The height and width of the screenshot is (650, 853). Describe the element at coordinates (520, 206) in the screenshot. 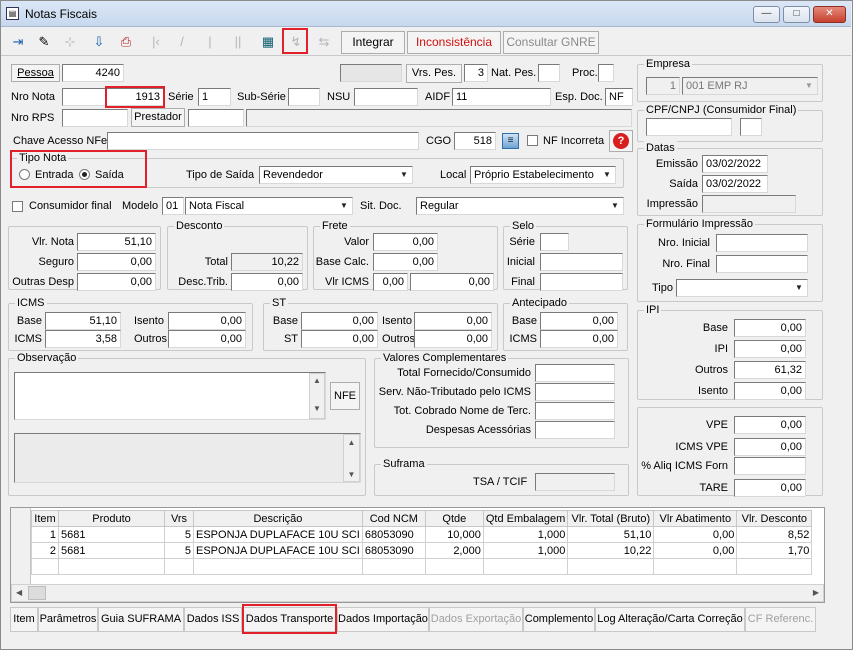

I see `sit-doc-select: Regular ▼` at that location.